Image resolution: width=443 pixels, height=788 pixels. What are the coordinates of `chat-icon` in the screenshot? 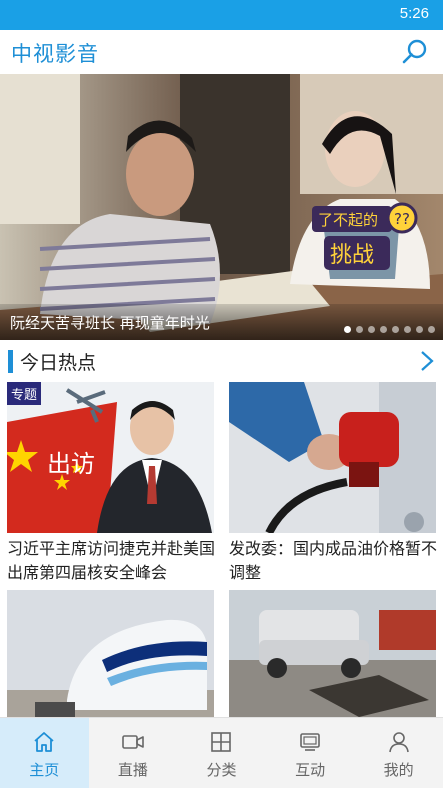 It's located at (310, 742).